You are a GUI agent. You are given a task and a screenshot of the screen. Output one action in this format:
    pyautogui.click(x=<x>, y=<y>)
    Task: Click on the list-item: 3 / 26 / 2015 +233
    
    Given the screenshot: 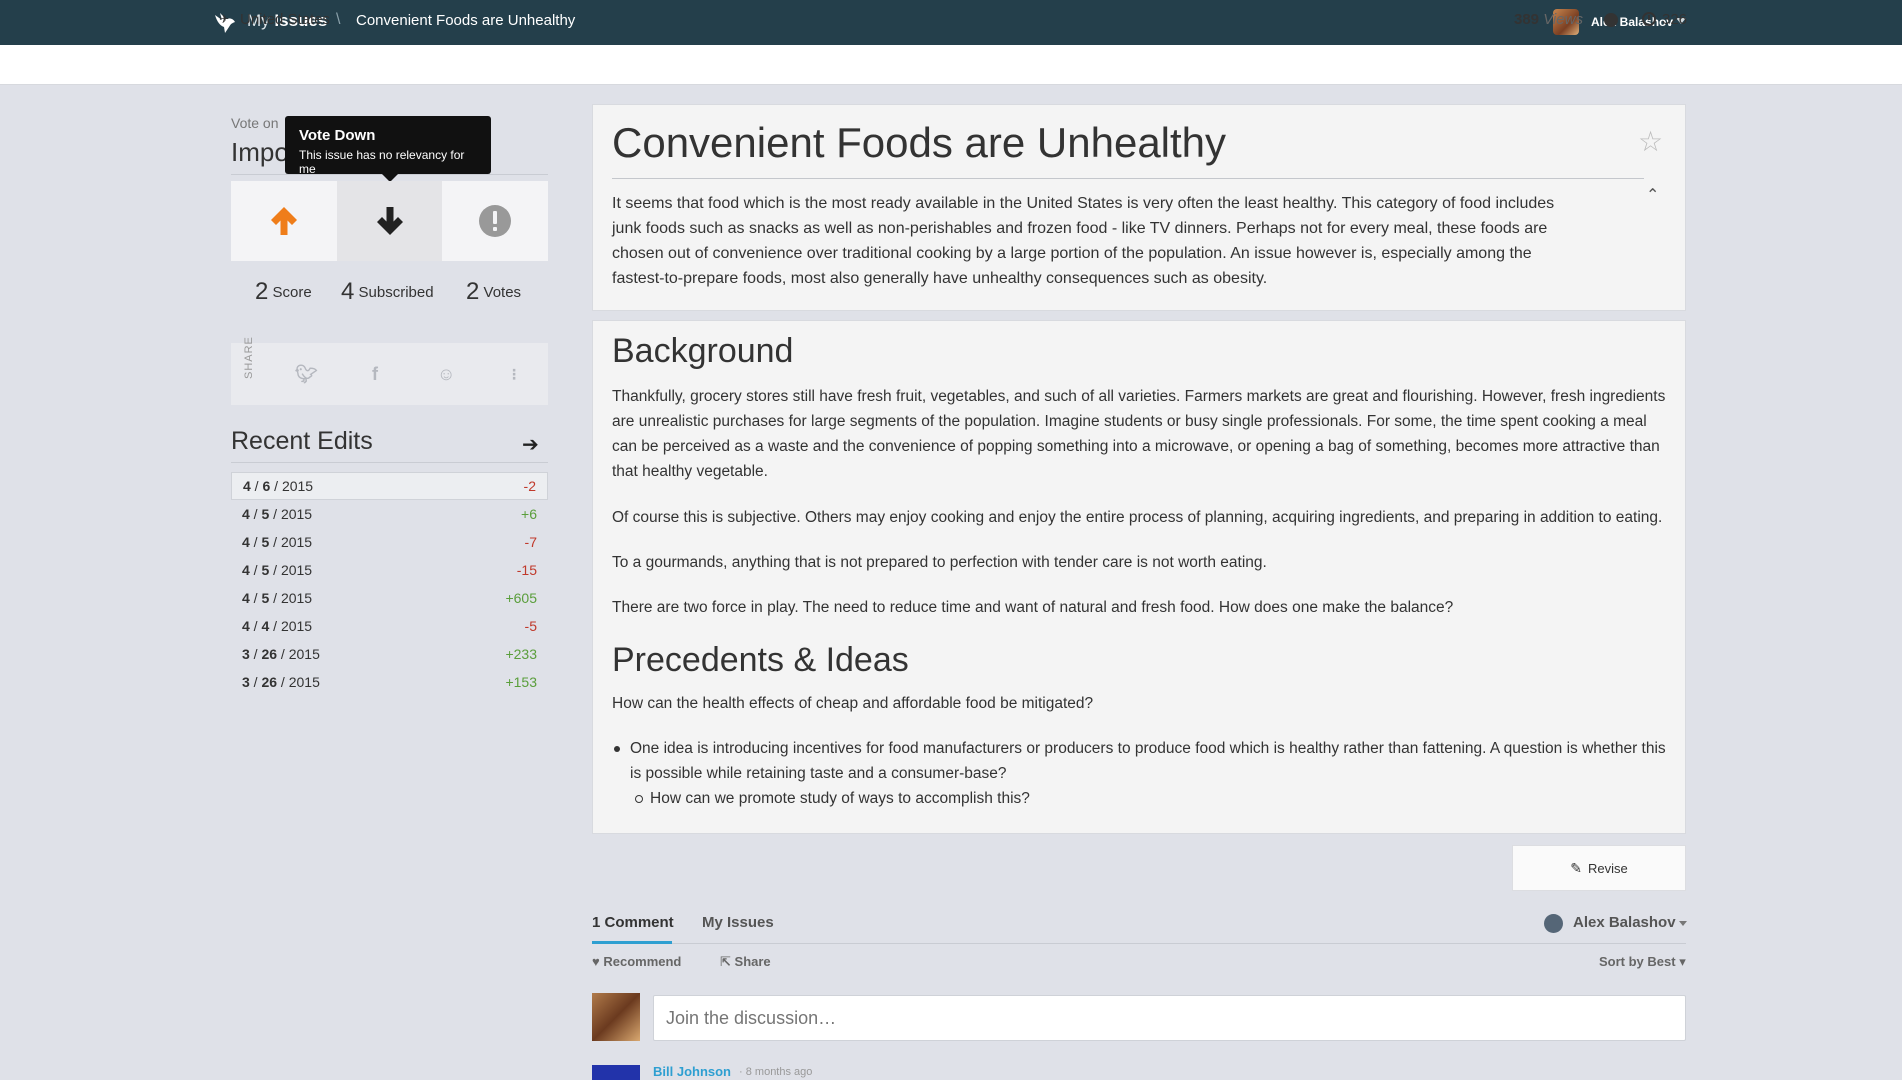 What is the action you would take?
    pyautogui.click(x=389, y=654)
    